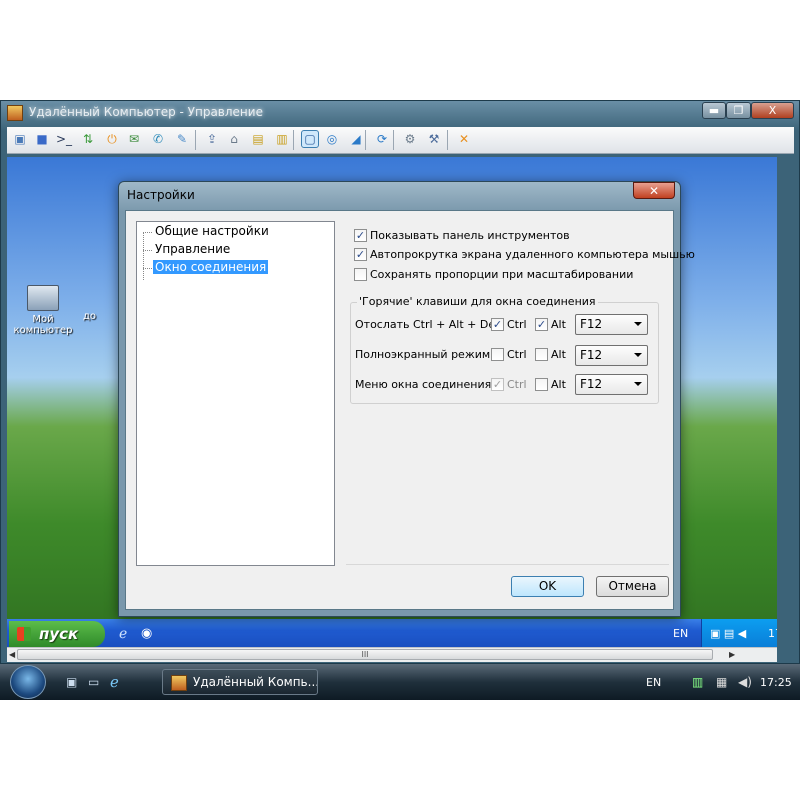 The height and width of the screenshot is (800, 800). I want to click on hotkey-connection-menu-key-select: F12, so click(611, 384).